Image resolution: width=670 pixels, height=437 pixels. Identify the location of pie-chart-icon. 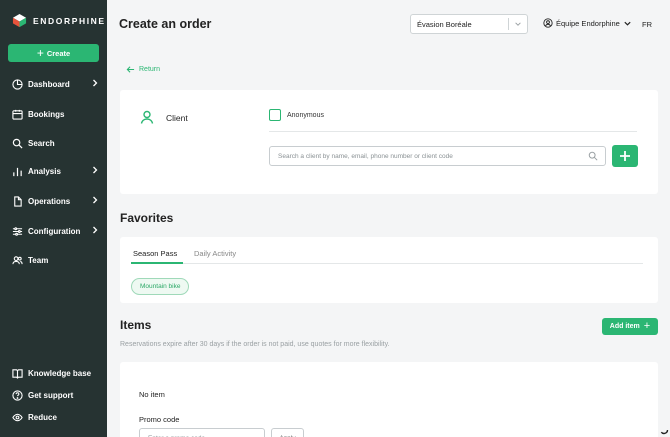
(17, 84).